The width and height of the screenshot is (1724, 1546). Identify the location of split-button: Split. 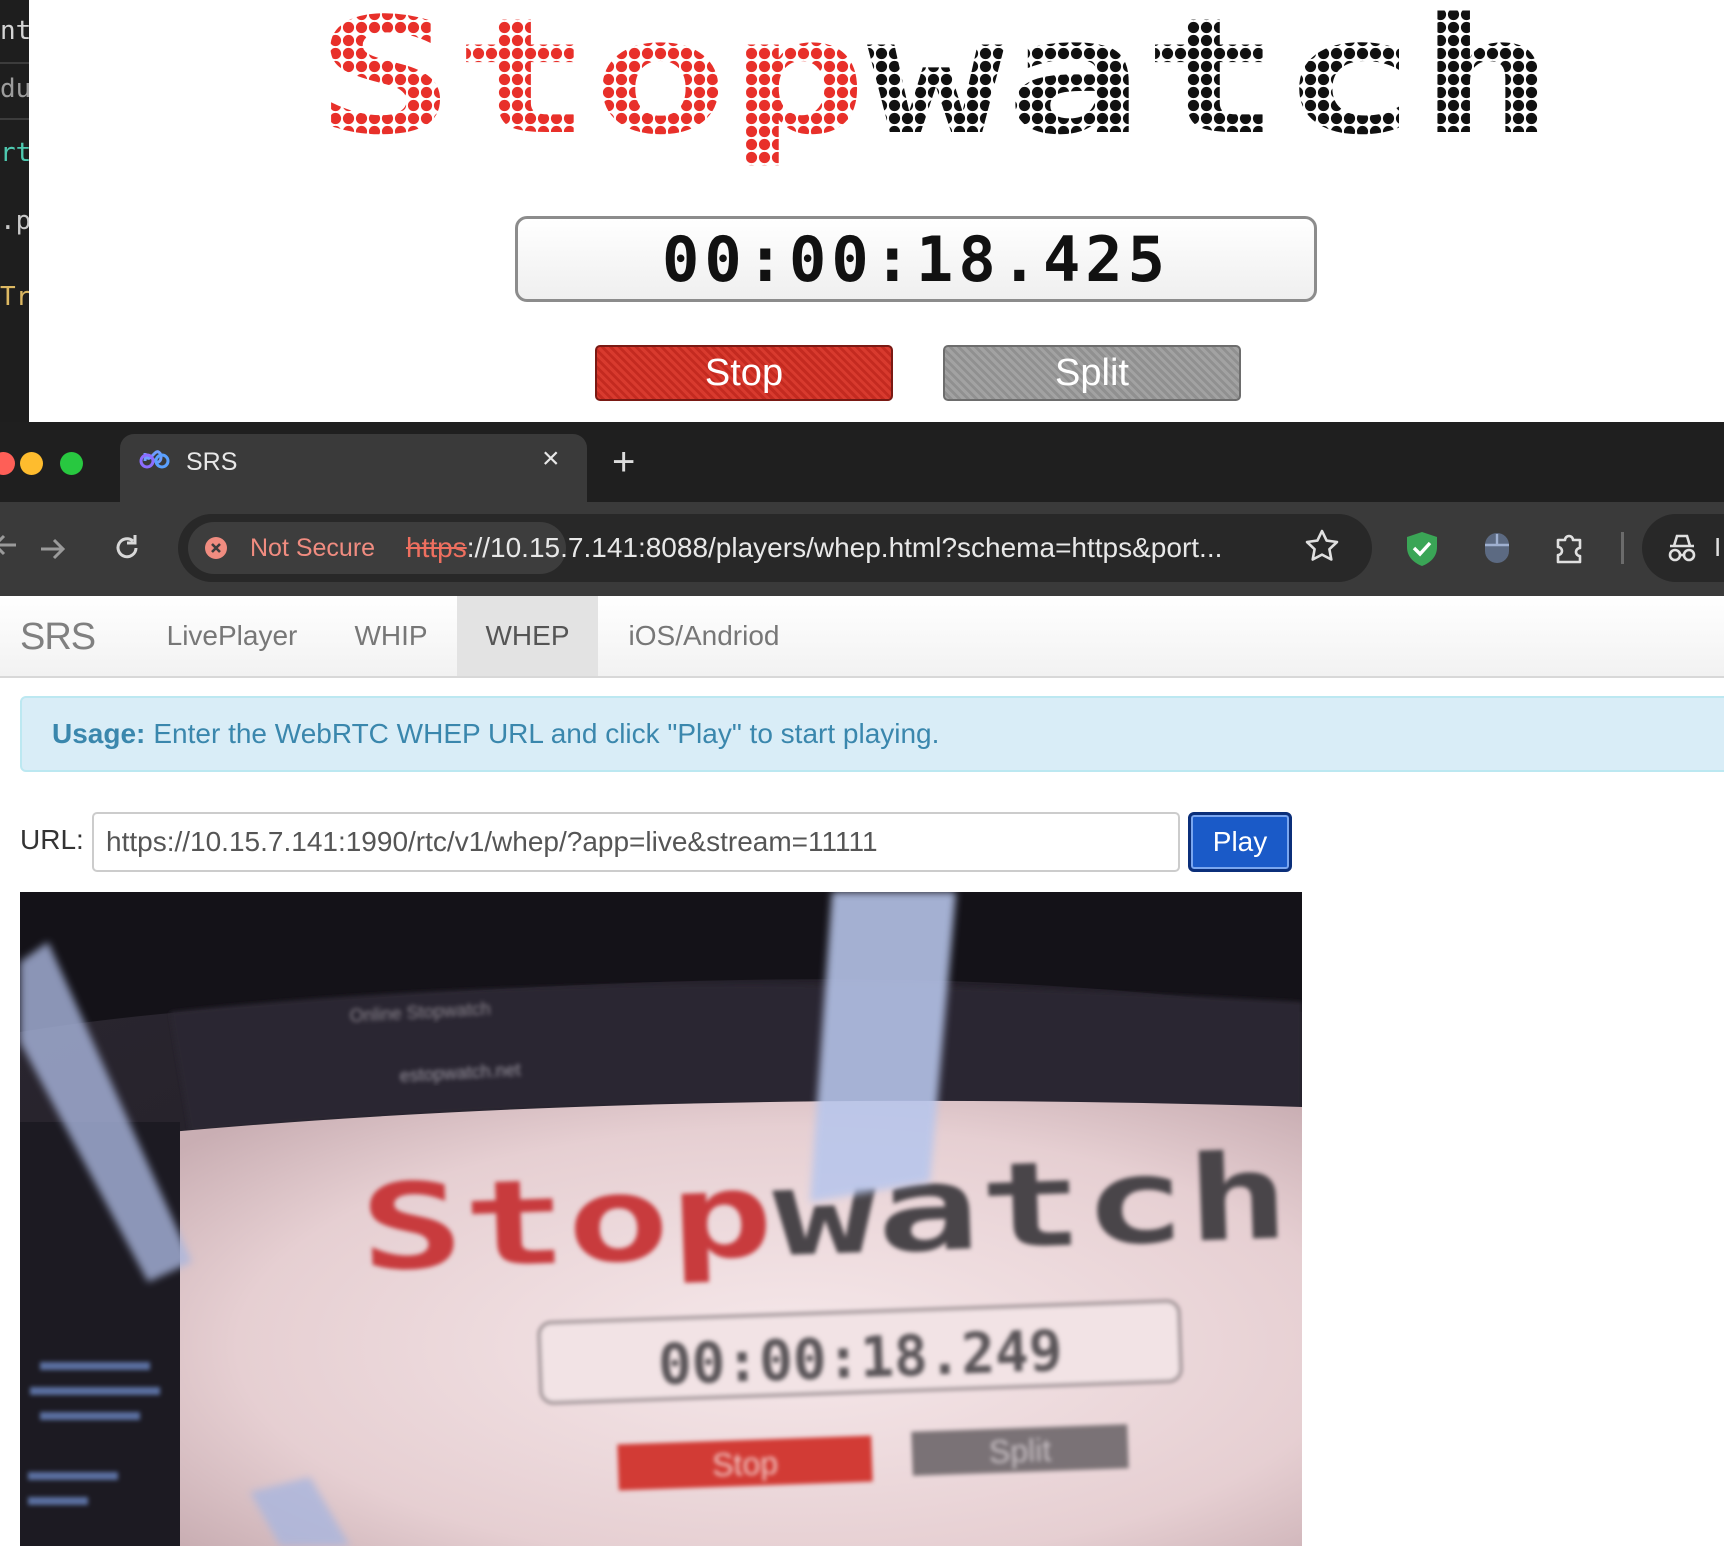
(1092, 373).